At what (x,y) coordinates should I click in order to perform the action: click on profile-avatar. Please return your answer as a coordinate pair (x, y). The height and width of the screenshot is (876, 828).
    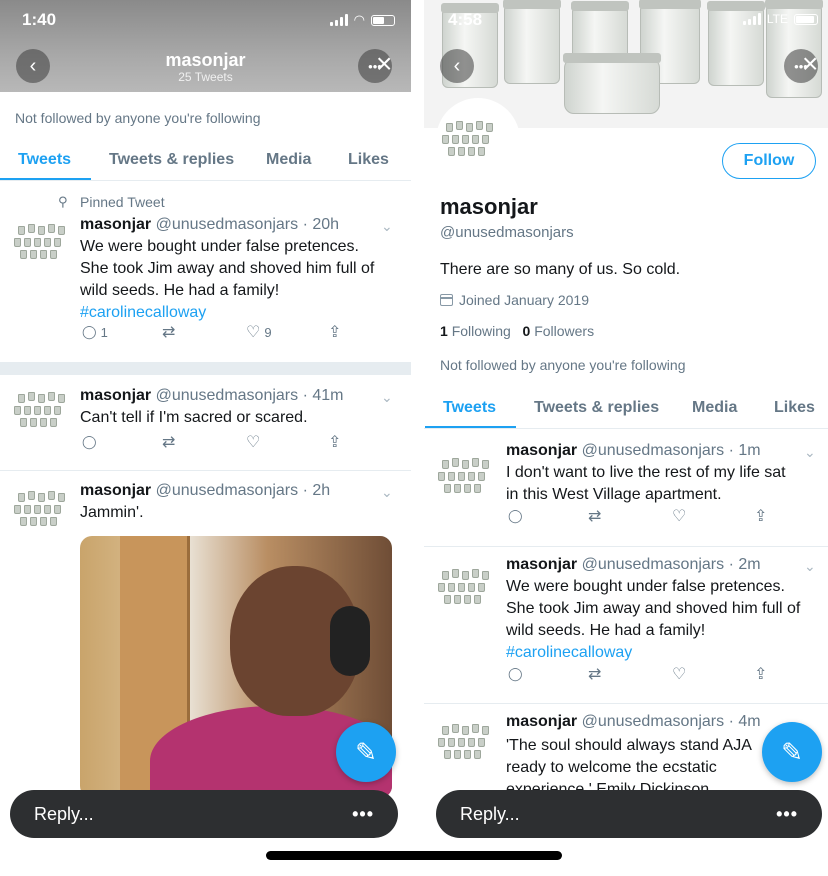
    Looking at the image, I should click on (478, 140).